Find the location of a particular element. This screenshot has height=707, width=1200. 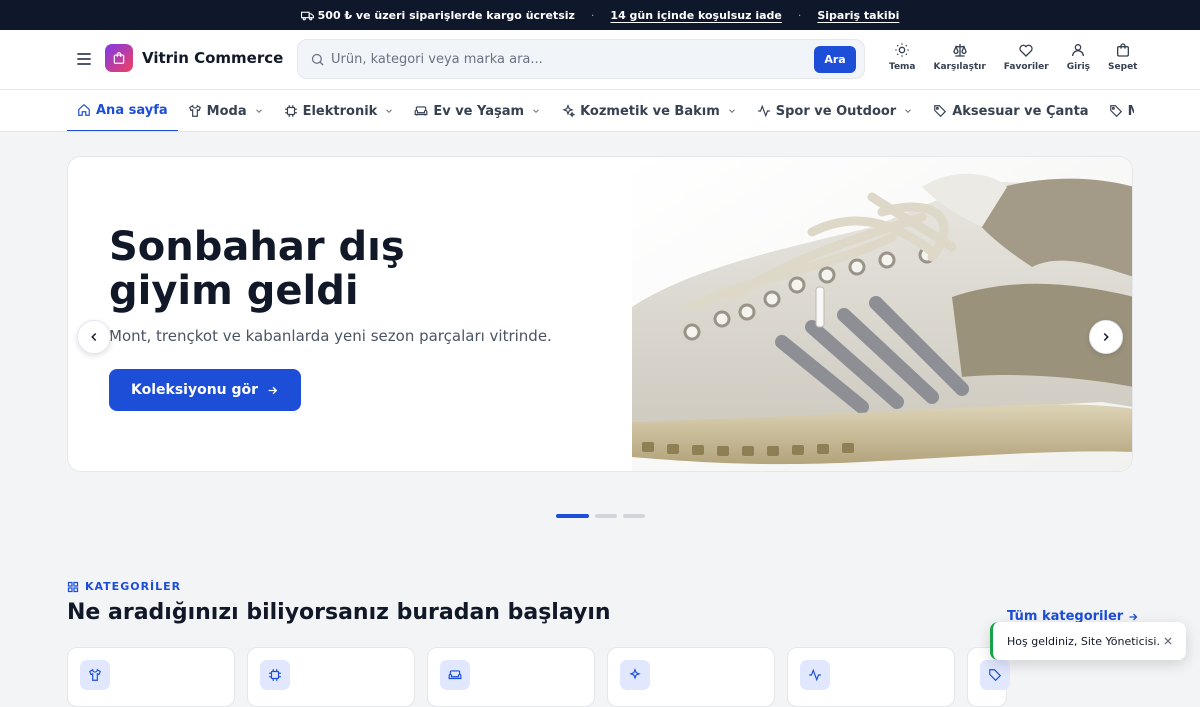

heart-icon is located at coordinates (1026, 50).